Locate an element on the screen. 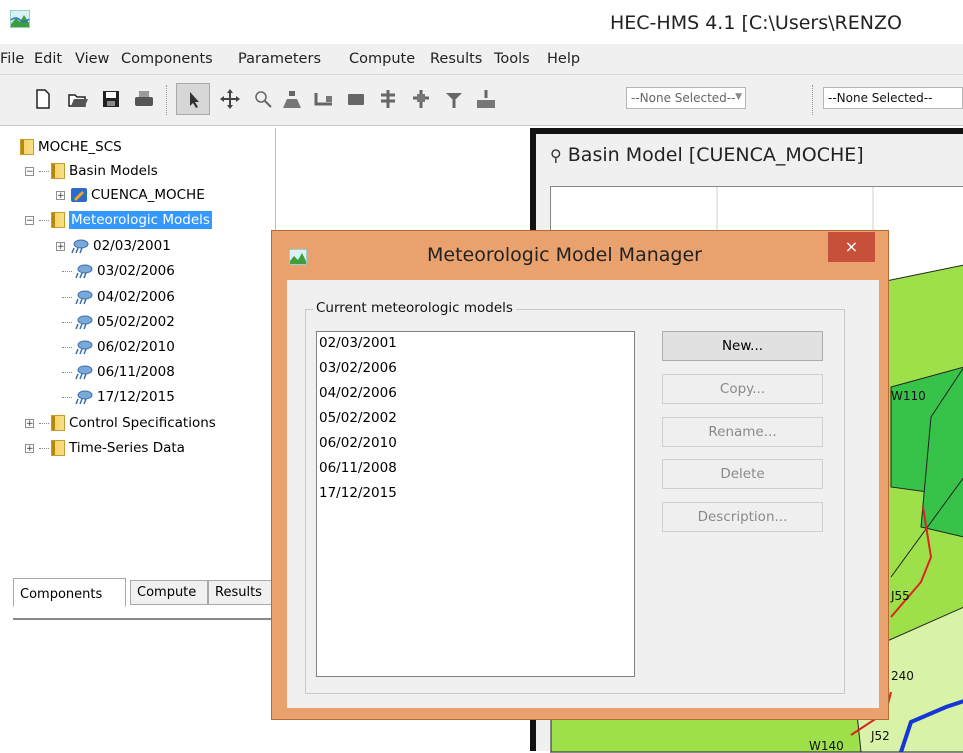  tab-compute: Compute is located at coordinates (169, 592).